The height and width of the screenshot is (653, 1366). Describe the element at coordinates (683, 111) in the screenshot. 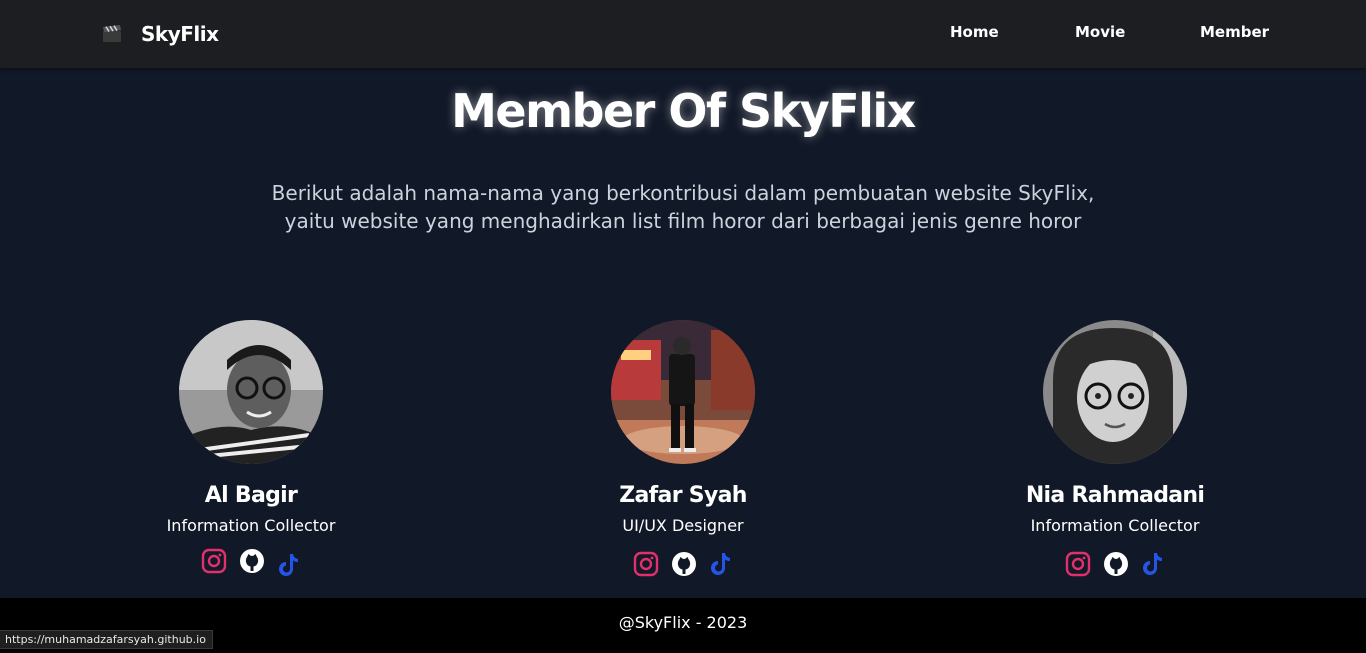

I see `page-title: Member Of SkyFlix` at that location.